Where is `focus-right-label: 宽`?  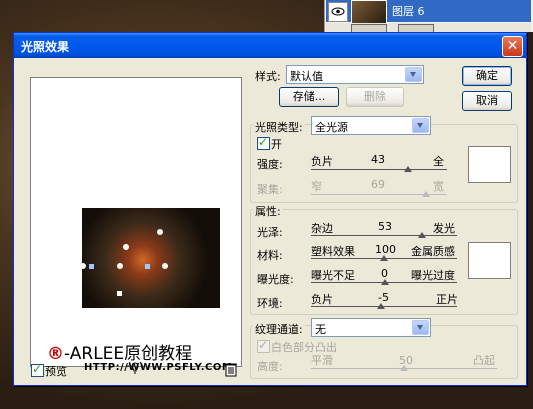
focus-right-label: 宽 is located at coordinates (438, 186).